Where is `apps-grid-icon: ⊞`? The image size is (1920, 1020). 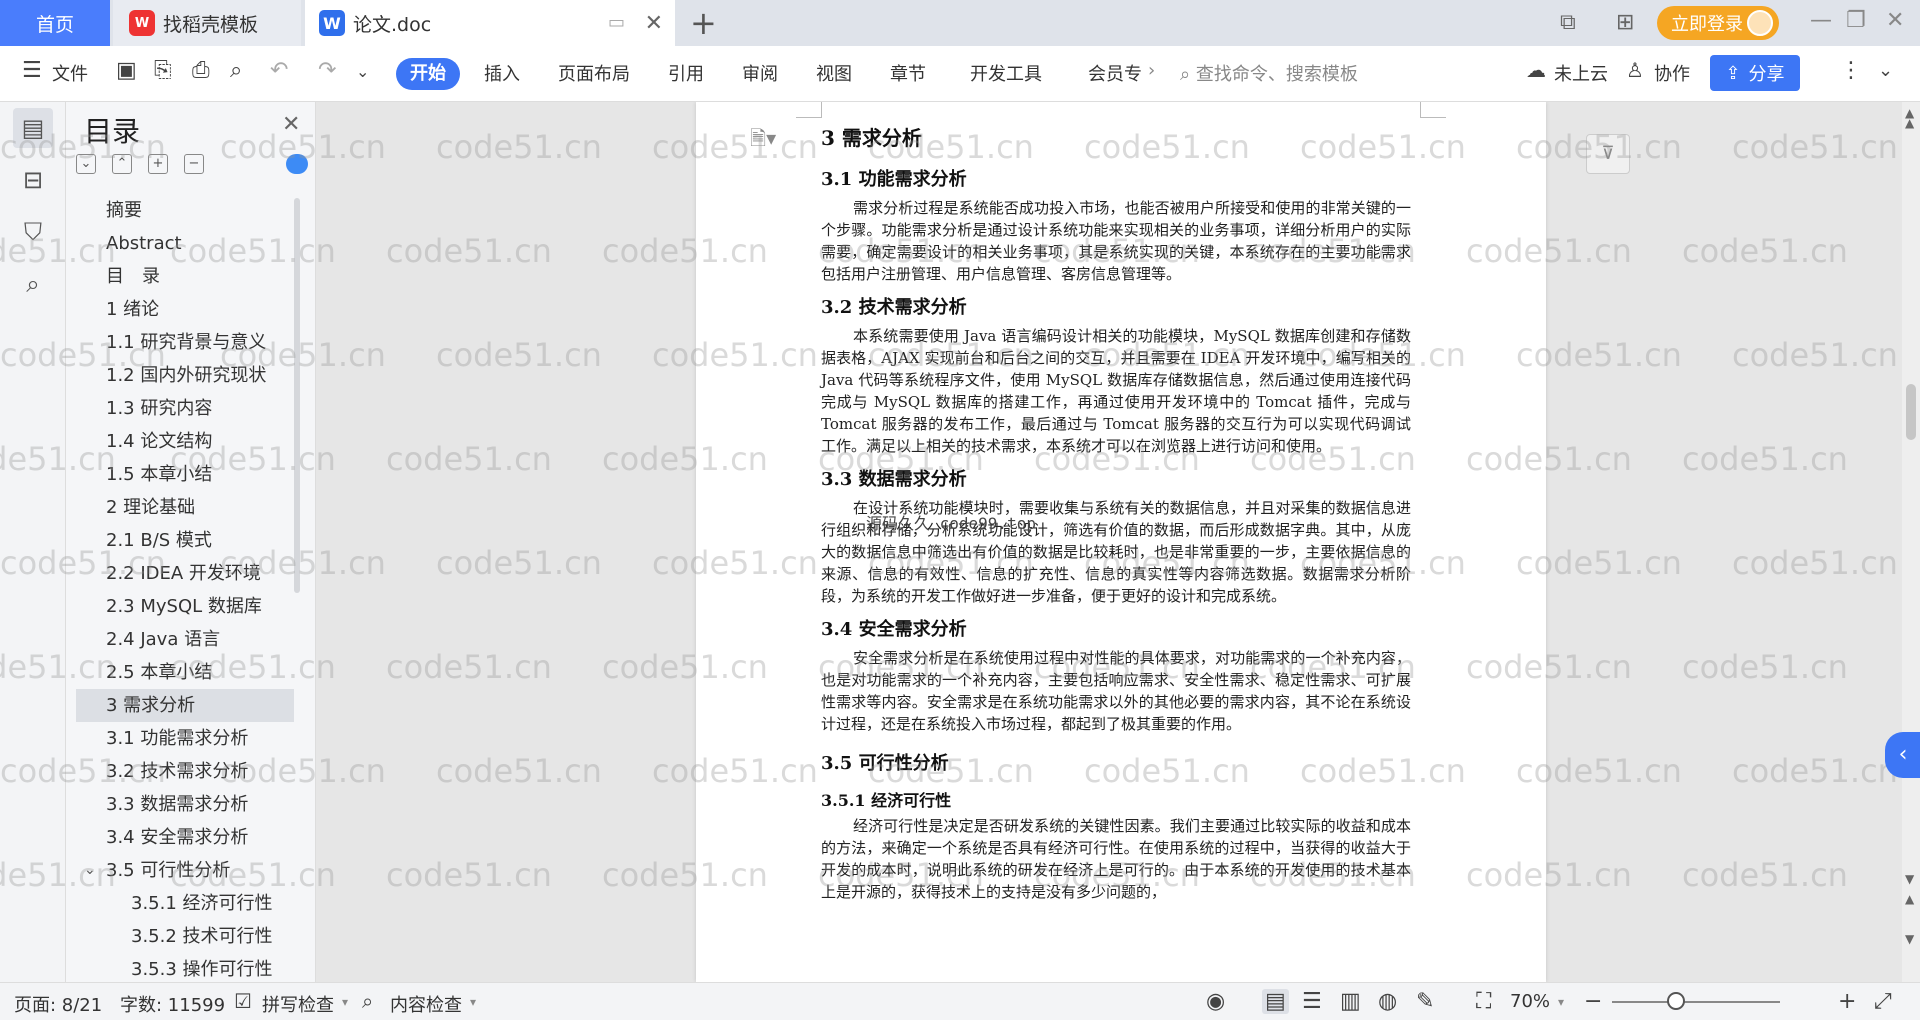
apps-grid-icon: ⊞ is located at coordinates (1625, 22).